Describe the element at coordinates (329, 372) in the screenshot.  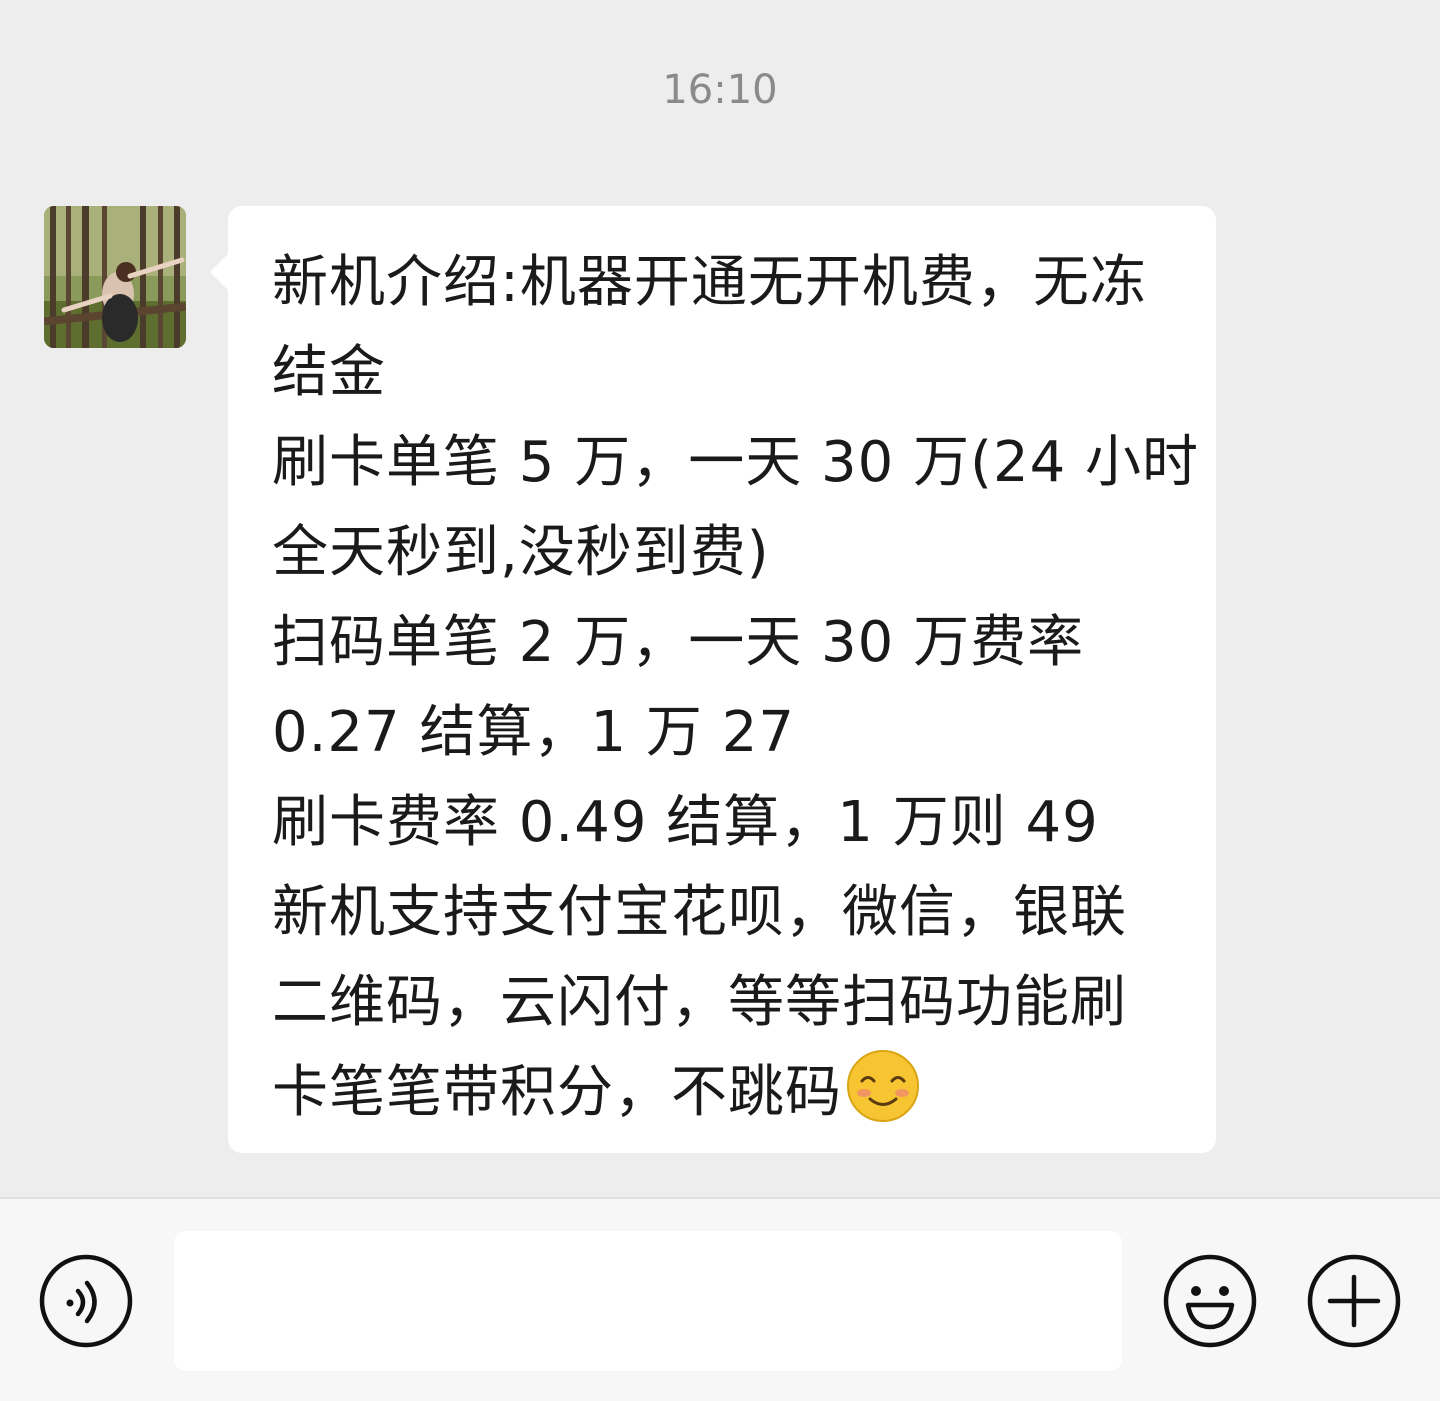
I see `message-line: 结金` at that location.